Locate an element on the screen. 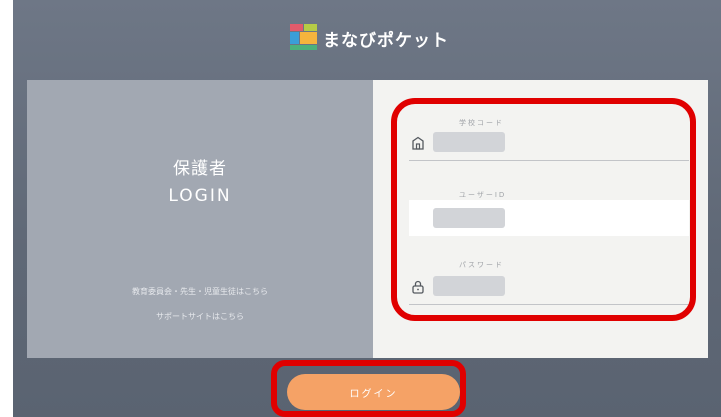 This screenshot has width=721, height=417. role-title: 保護者 is located at coordinates (200, 169).